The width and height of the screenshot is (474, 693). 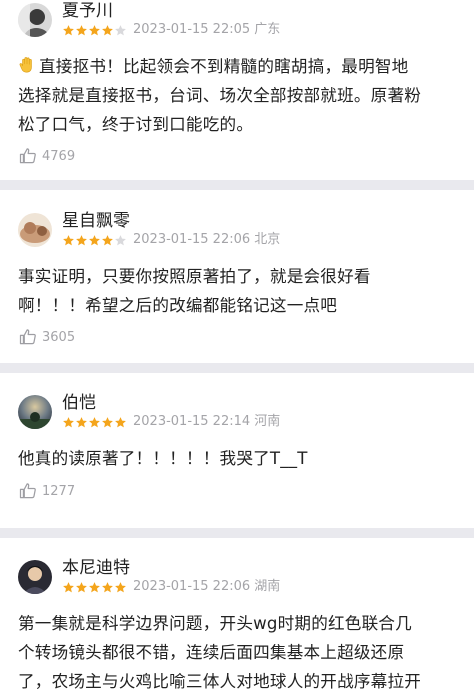 What do you see at coordinates (25, 65) in the screenshot?
I see `waving-hand-emoji` at bounding box center [25, 65].